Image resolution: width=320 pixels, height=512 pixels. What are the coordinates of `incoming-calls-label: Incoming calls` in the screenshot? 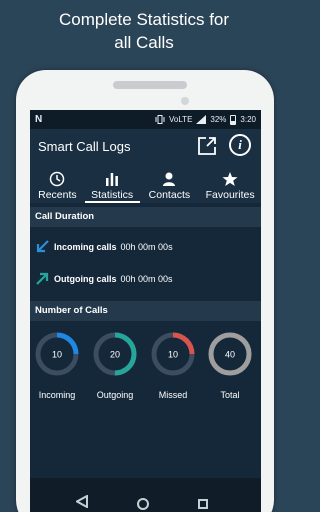 It's located at (85, 246).